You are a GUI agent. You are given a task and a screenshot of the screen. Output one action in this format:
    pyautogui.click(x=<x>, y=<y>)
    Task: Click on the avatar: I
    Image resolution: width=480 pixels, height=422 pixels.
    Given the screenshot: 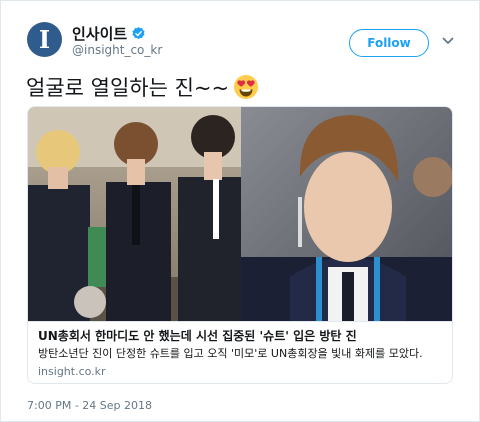 What is the action you would take?
    pyautogui.click(x=44, y=39)
    